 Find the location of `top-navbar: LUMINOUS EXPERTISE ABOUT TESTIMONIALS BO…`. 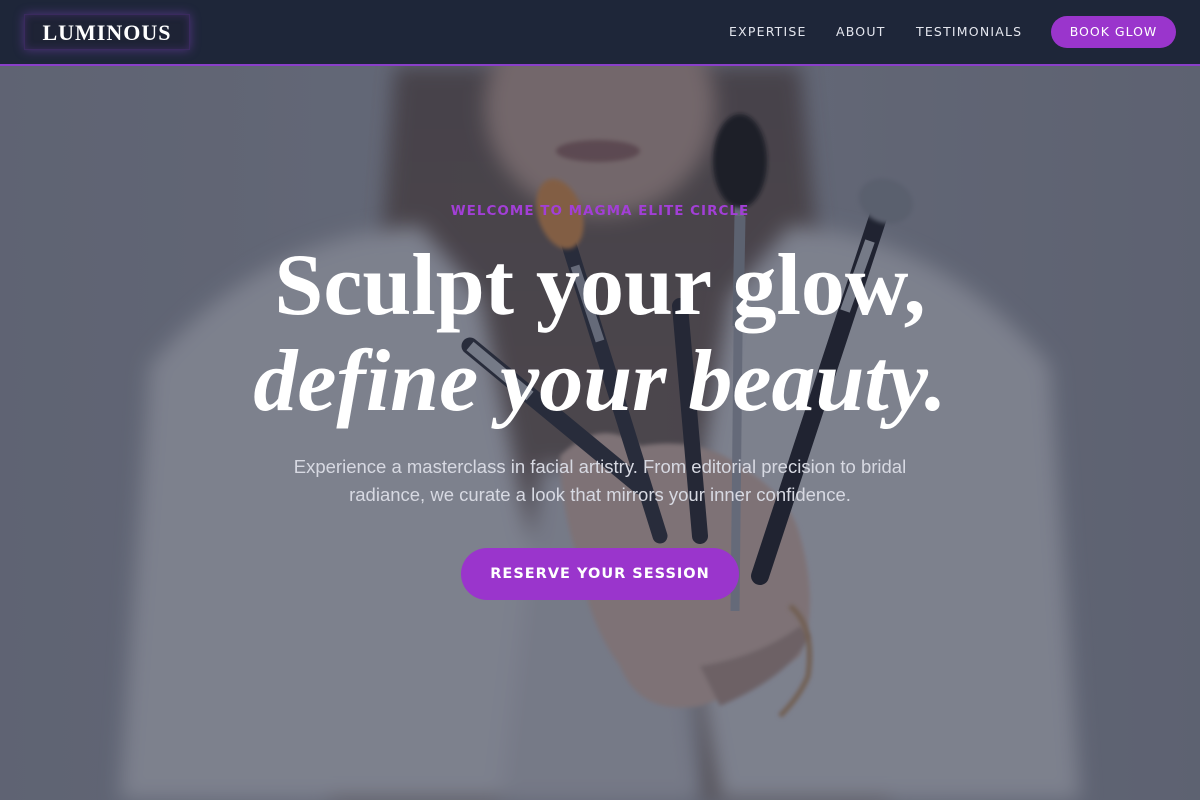

top-navbar: LUMINOUS EXPERTISE ABOUT TESTIMONIALS BO… is located at coordinates (600, 33).